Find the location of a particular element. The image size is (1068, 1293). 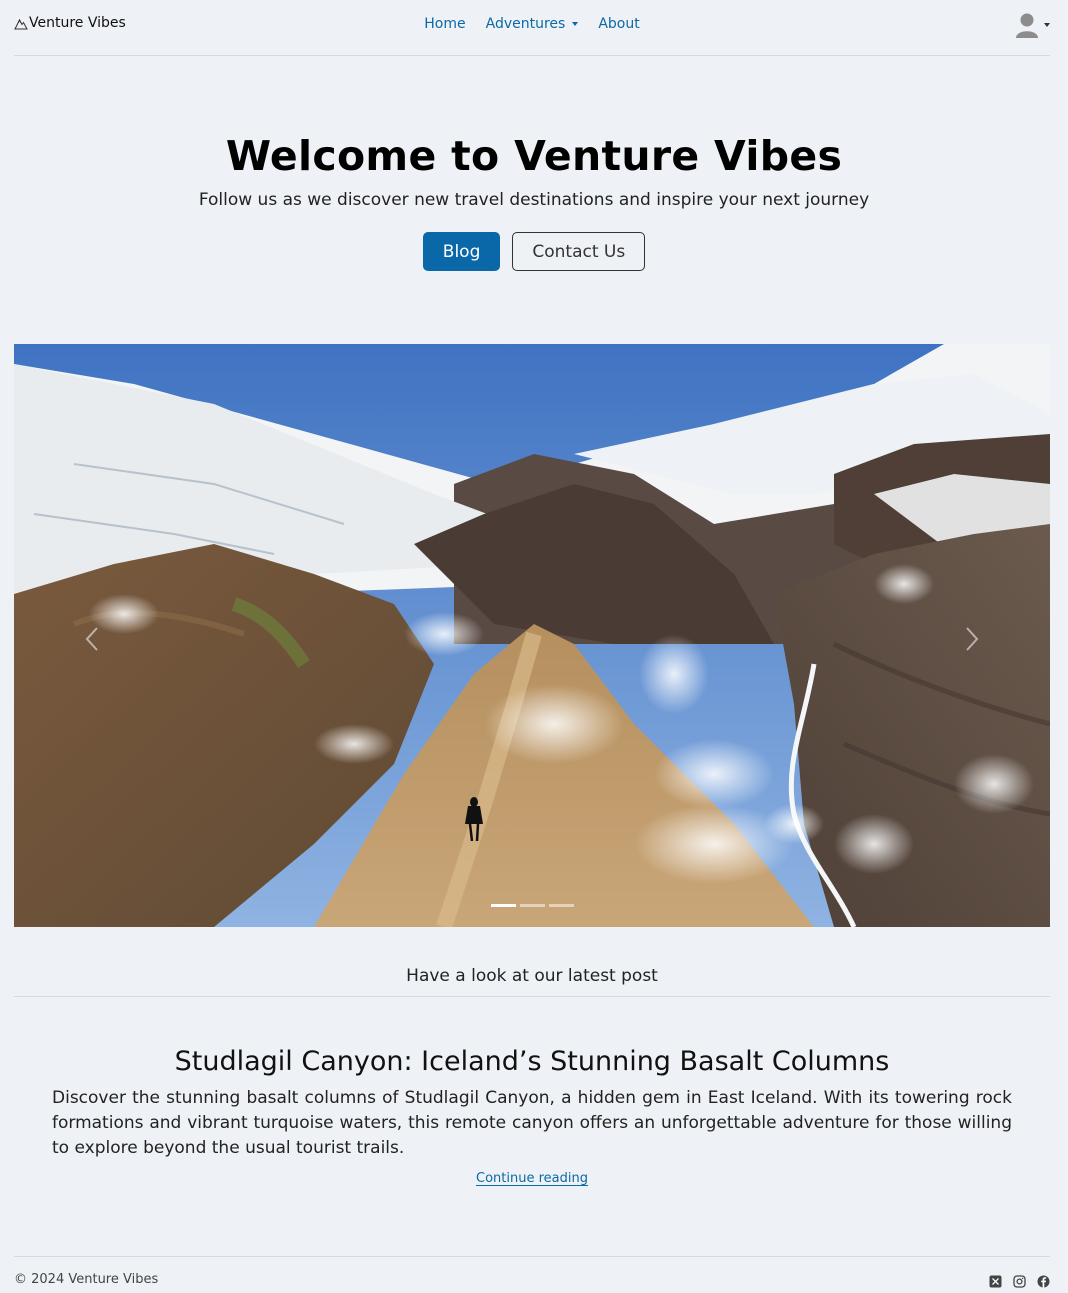

navbar: Venture Vibes Home Adventures About is located at coordinates (532, 28).